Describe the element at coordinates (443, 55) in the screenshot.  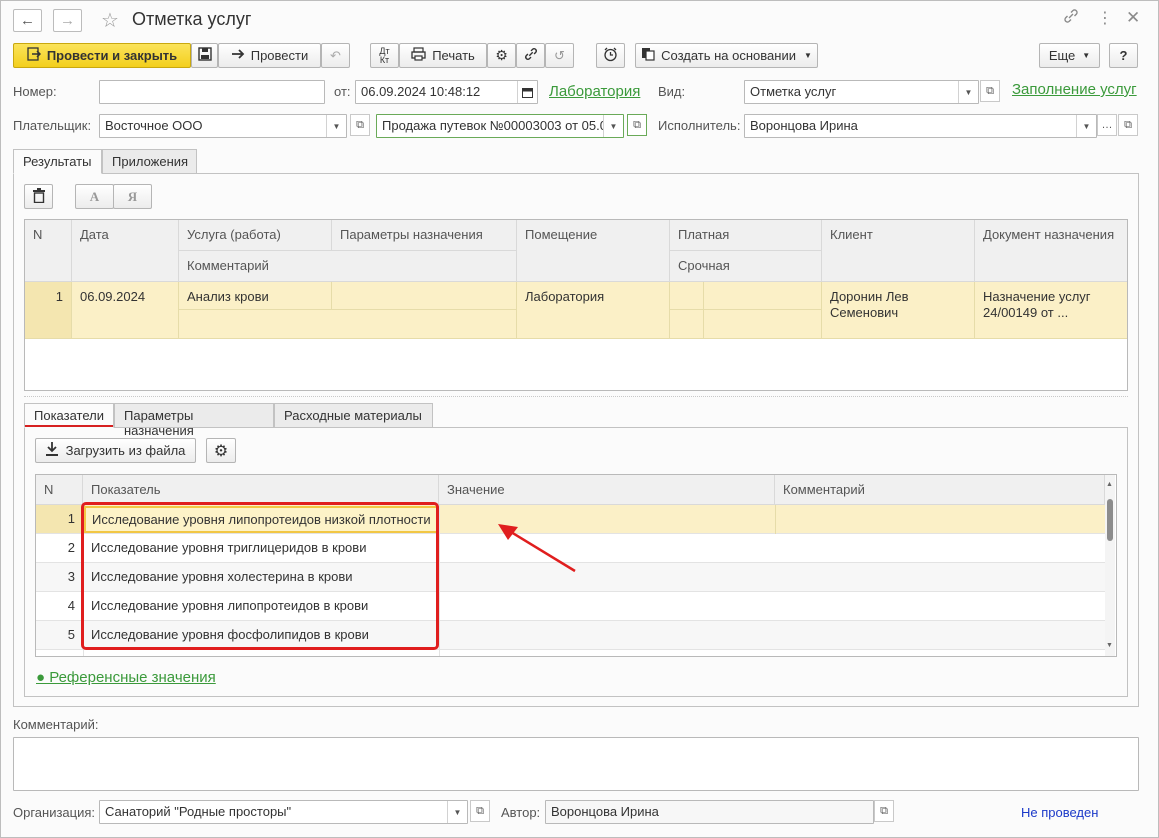
I see `print-button: Печать` at that location.